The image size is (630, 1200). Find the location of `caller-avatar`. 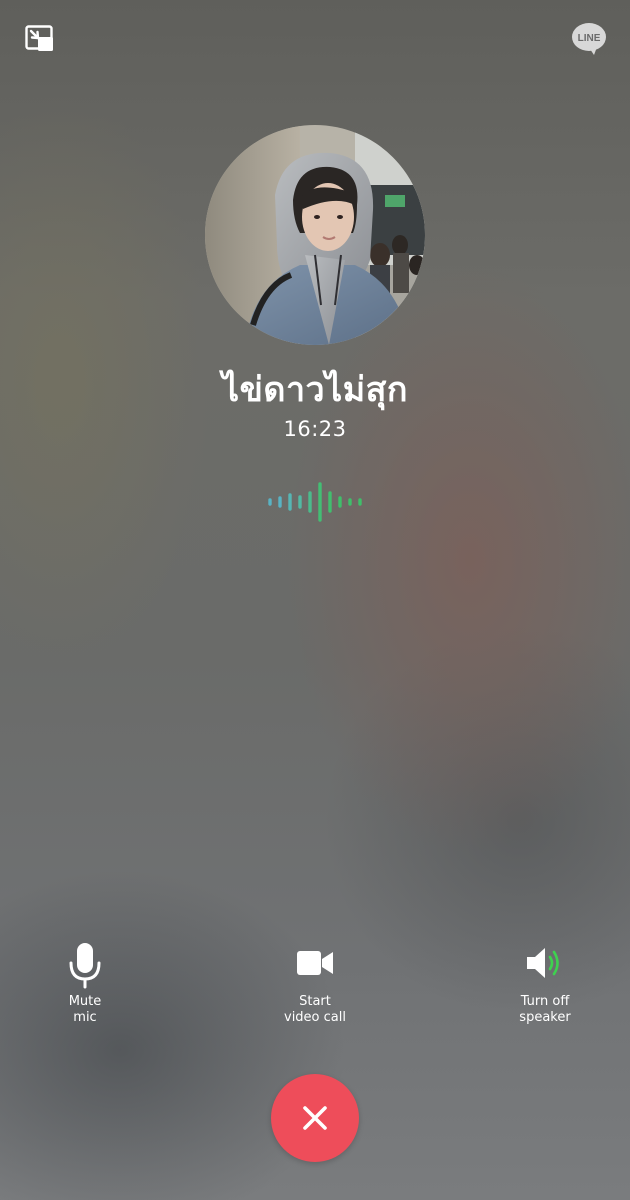

caller-avatar is located at coordinates (315, 235).